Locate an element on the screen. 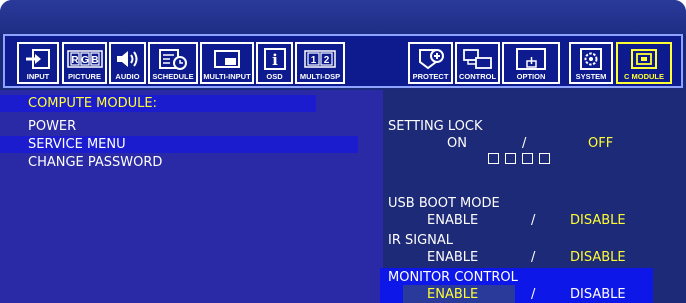 This screenshot has height=303, width=686. tab-label: PICTURE is located at coordinates (84, 76).